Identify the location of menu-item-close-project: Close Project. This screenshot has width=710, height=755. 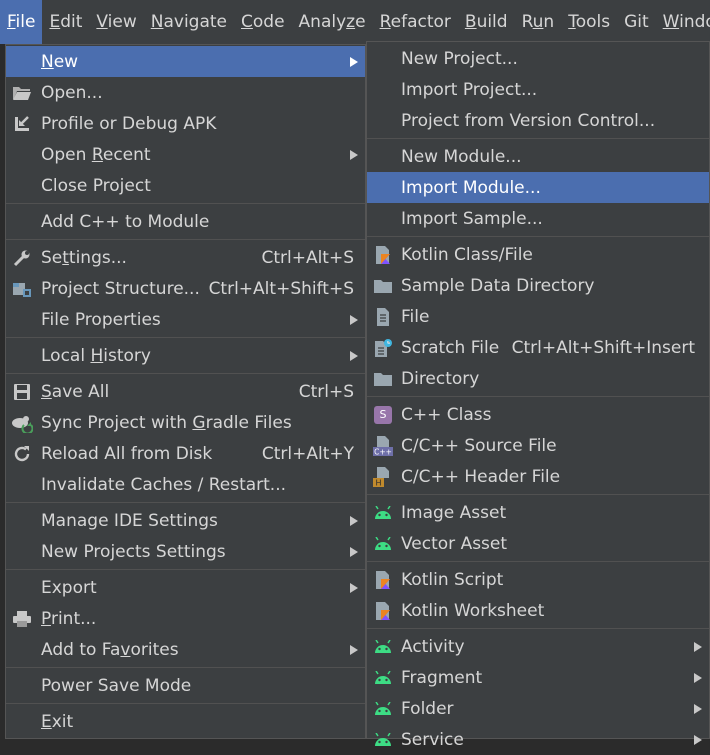
(185, 185).